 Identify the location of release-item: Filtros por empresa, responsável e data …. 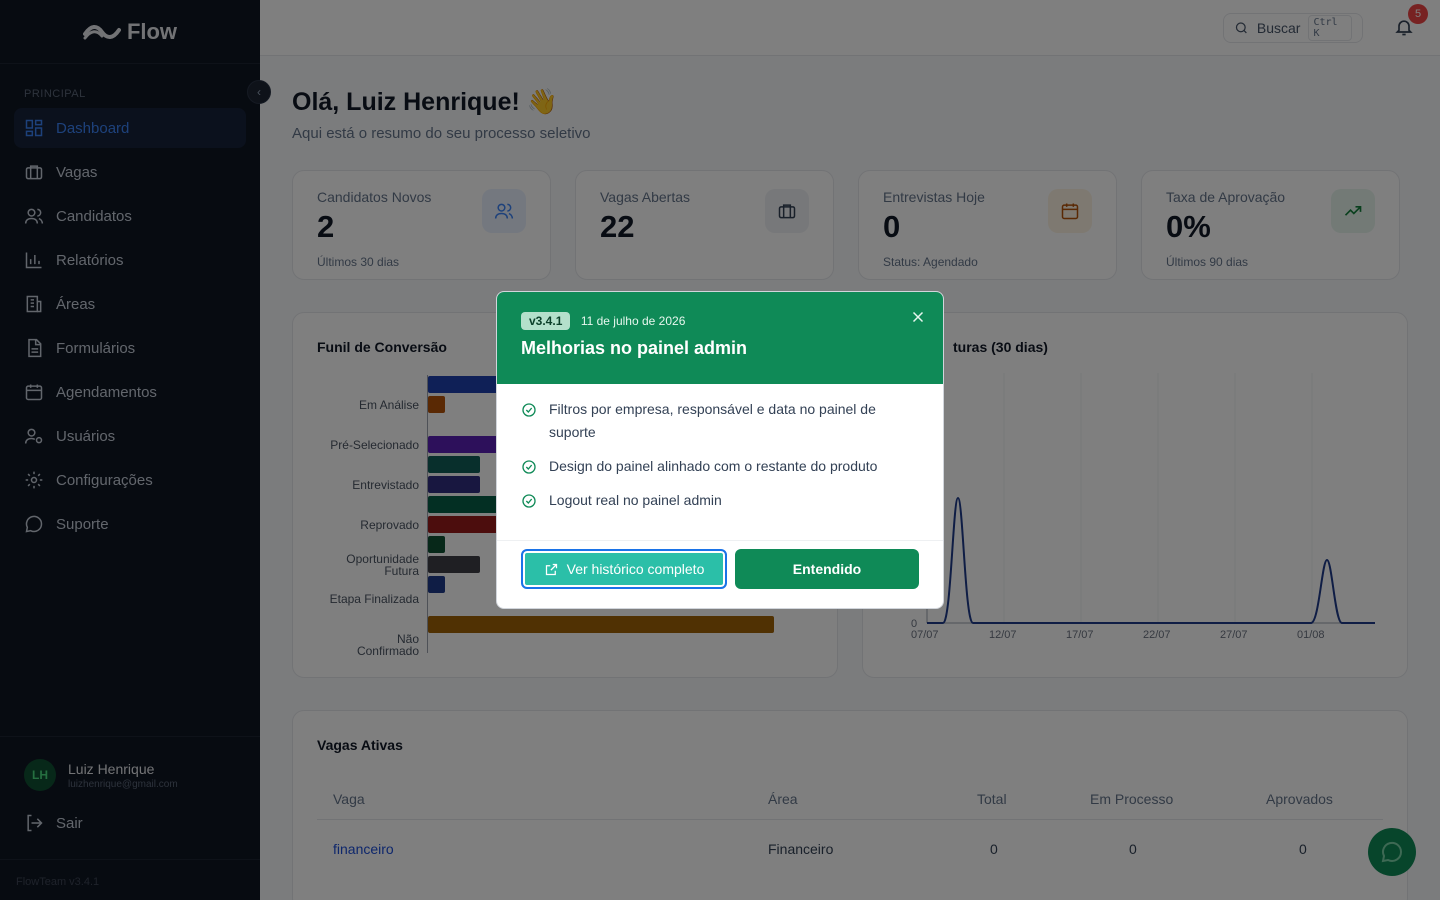
(720, 421).